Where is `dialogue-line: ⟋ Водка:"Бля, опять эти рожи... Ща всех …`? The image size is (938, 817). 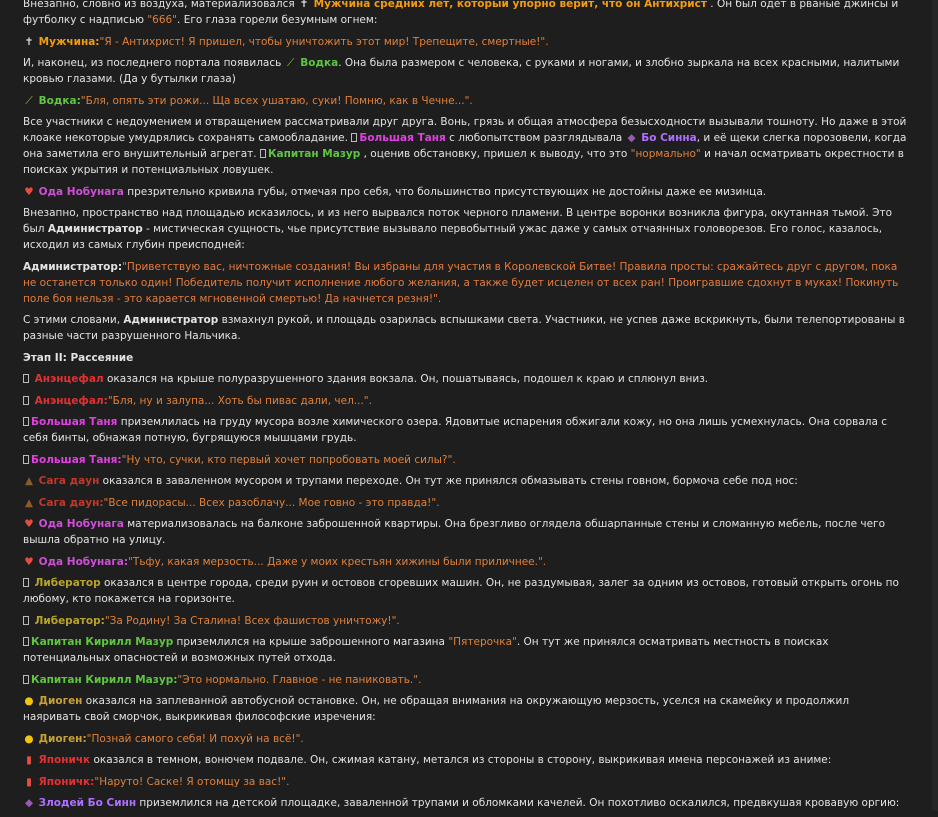 dialogue-line: ⟋ Водка:"Бля, опять эти рожи... Ща всех … is located at coordinates (465, 101).